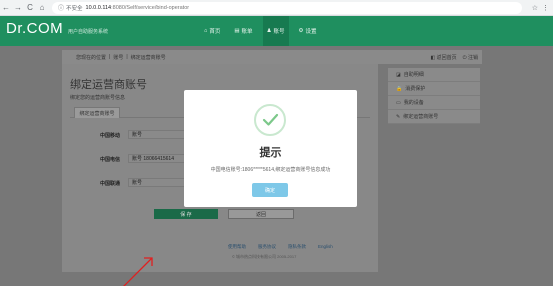 The width and height of the screenshot is (553, 286). Describe the element at coordinates (98, 7) in the screenshot. I see `url-host: 10.0.0.114` at that location.